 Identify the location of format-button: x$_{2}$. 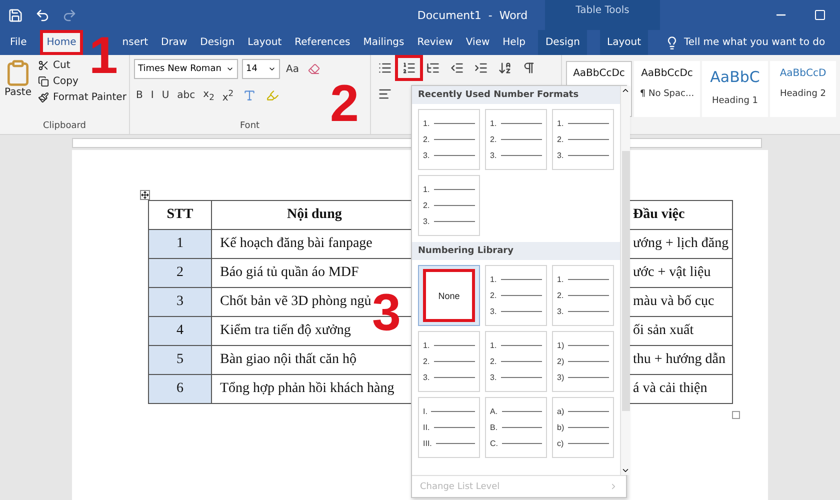
(208, 95).